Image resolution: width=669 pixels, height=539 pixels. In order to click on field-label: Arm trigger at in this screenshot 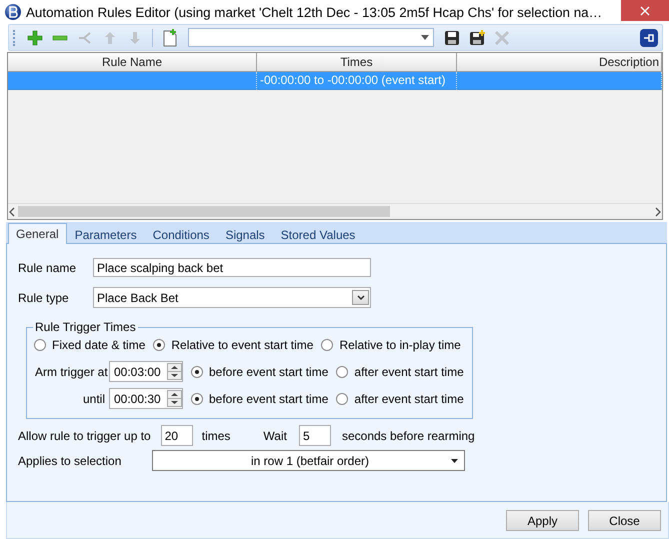, I will do `click(72, 371)`.